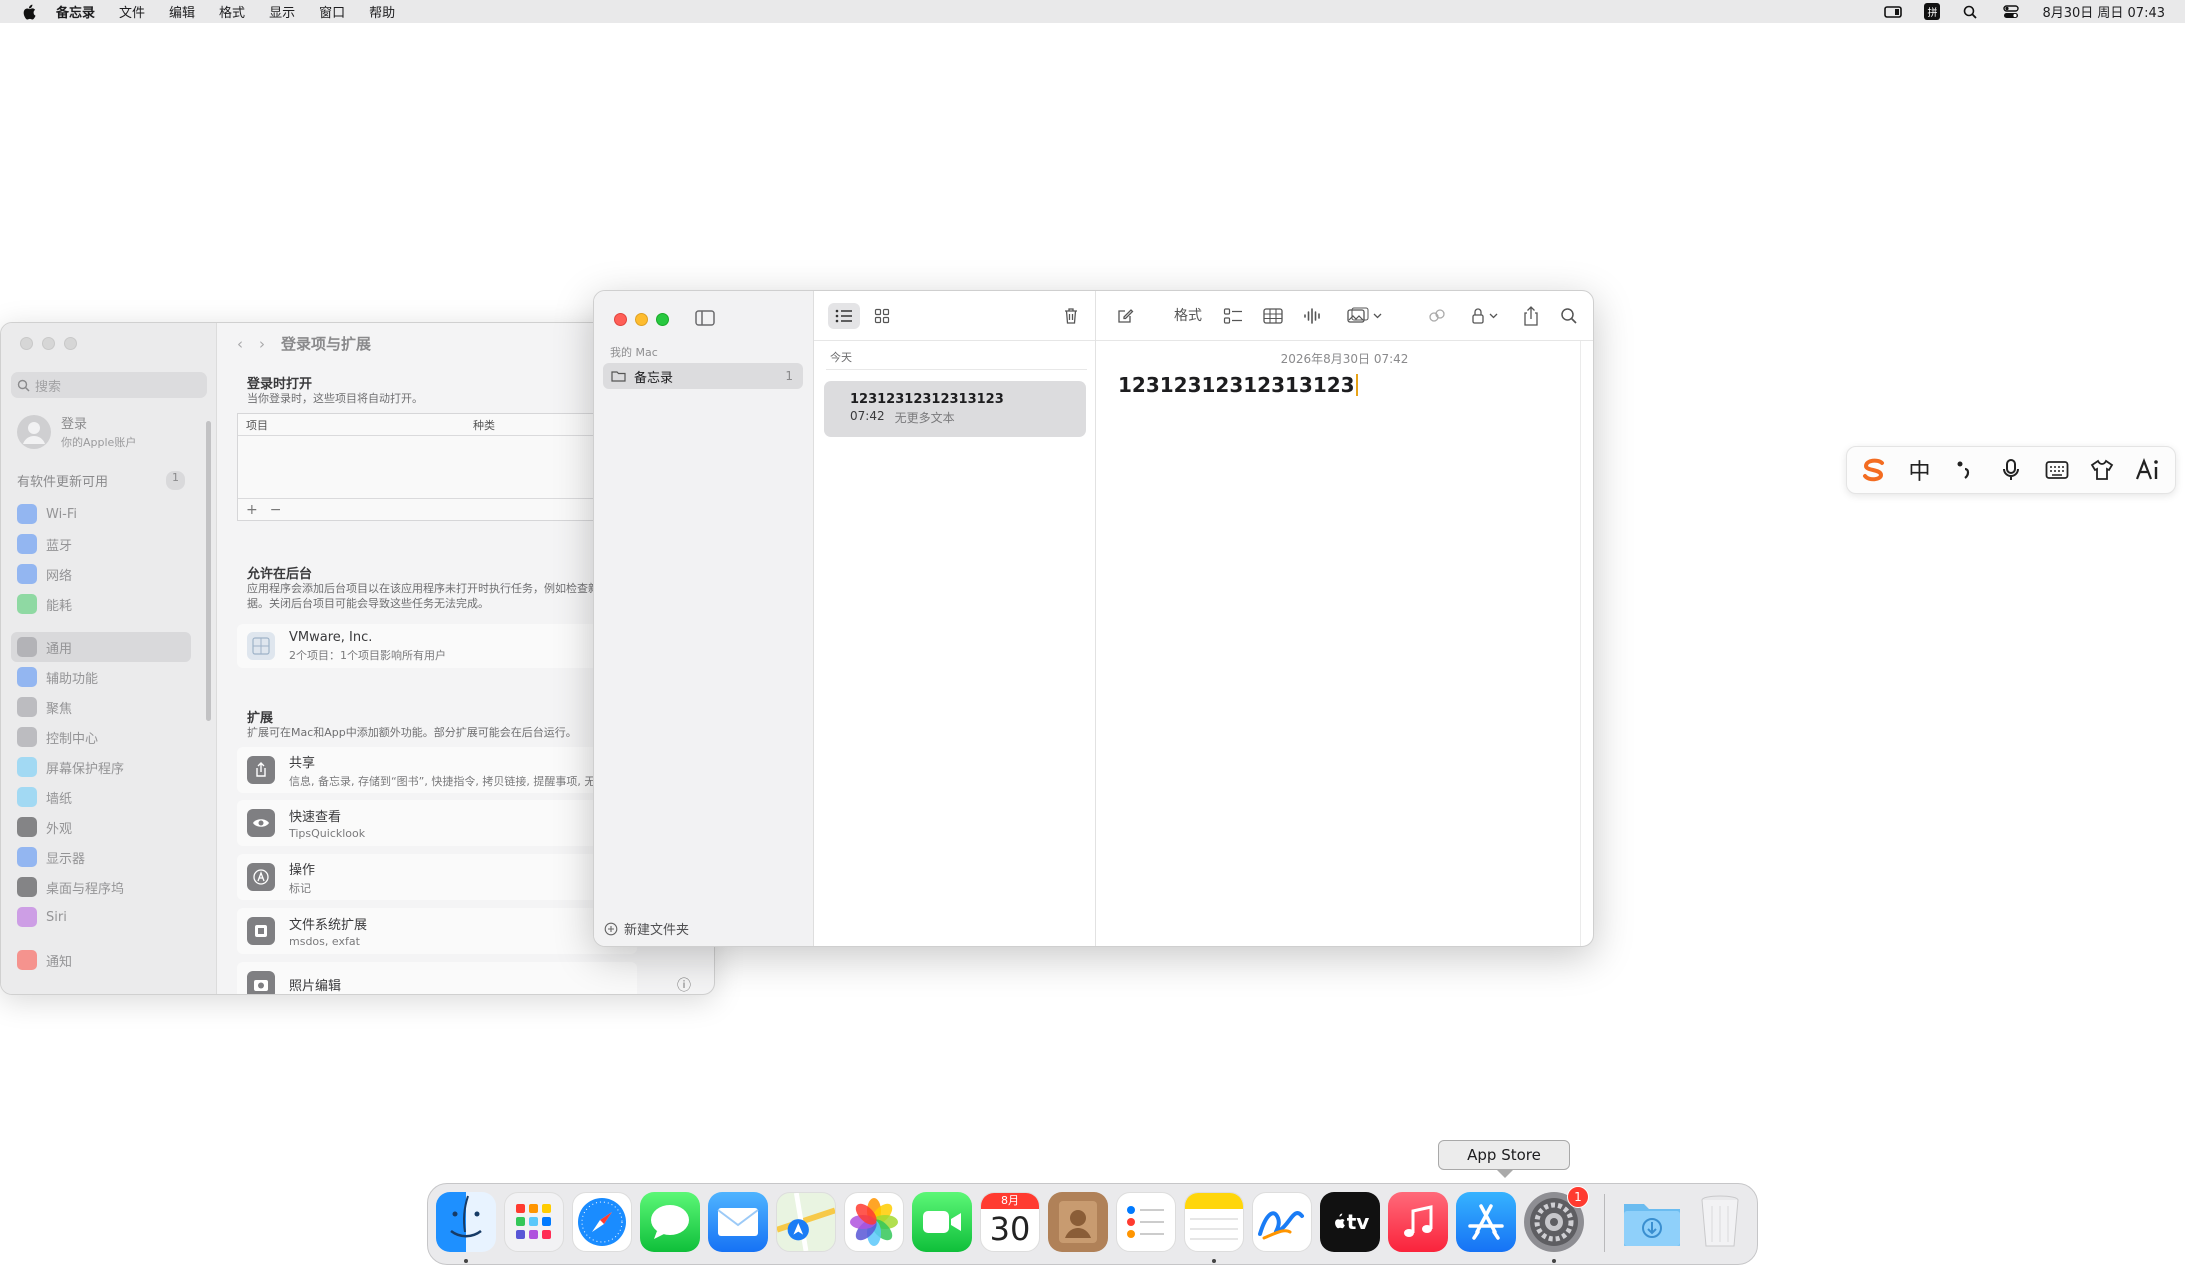 This screenshot has height=1268, width=2185. Describe the element at coordinates (101, 707) in the screenshot. I see `sidebar-item: 聚焦` at that location.